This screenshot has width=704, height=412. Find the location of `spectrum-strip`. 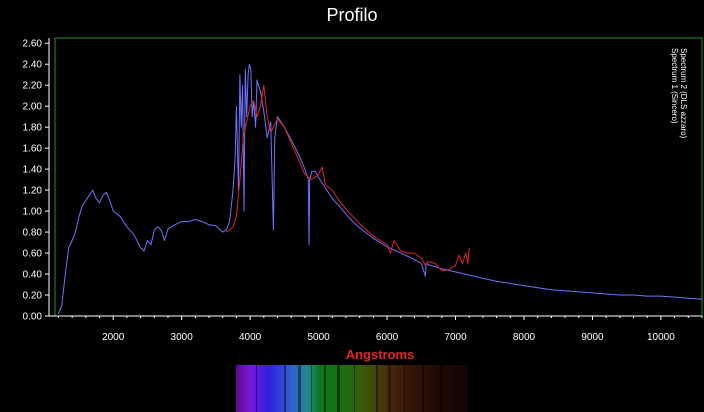

spectrum-strip is located at coordinates (352, 388).